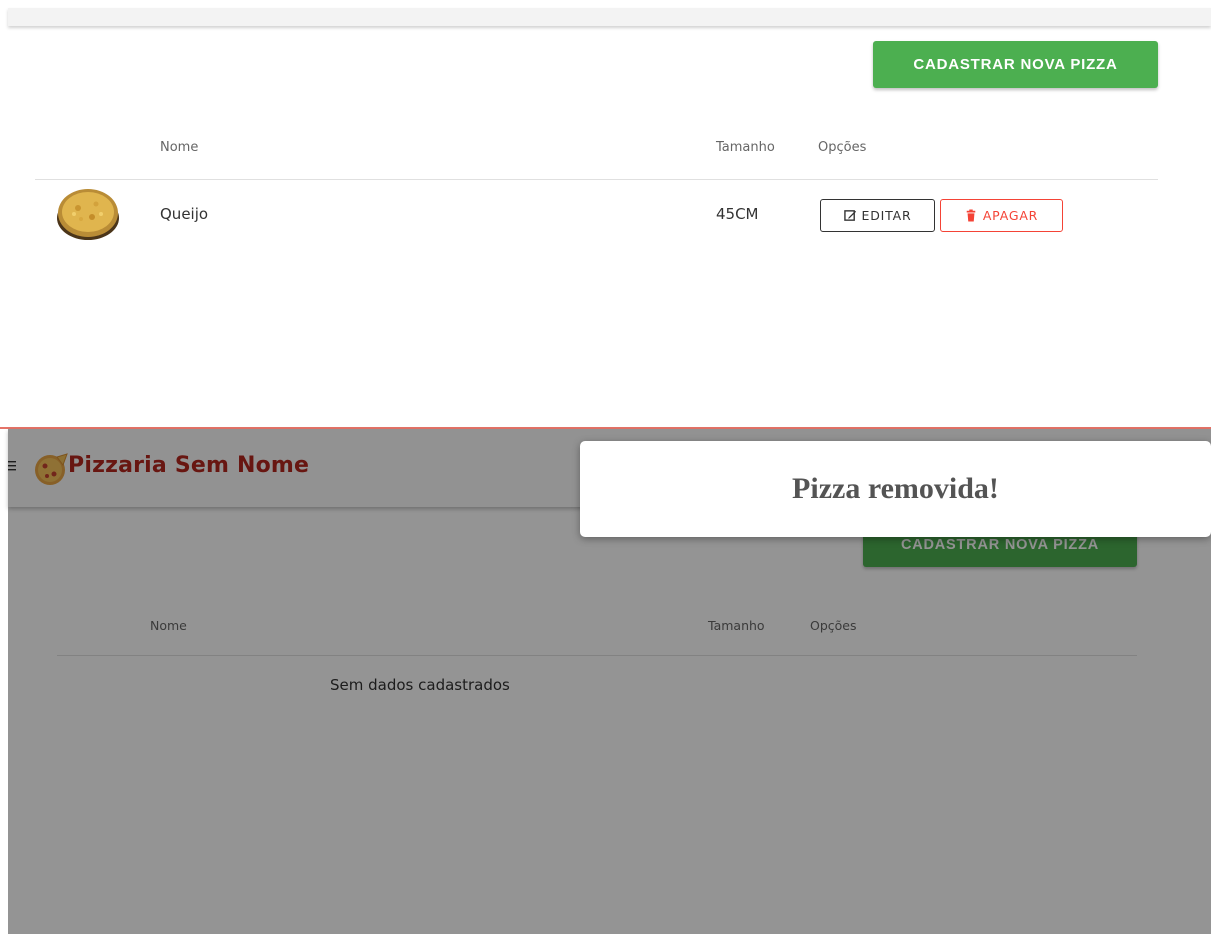  I want to click on column-header-options: Opções, so click(842, 147).